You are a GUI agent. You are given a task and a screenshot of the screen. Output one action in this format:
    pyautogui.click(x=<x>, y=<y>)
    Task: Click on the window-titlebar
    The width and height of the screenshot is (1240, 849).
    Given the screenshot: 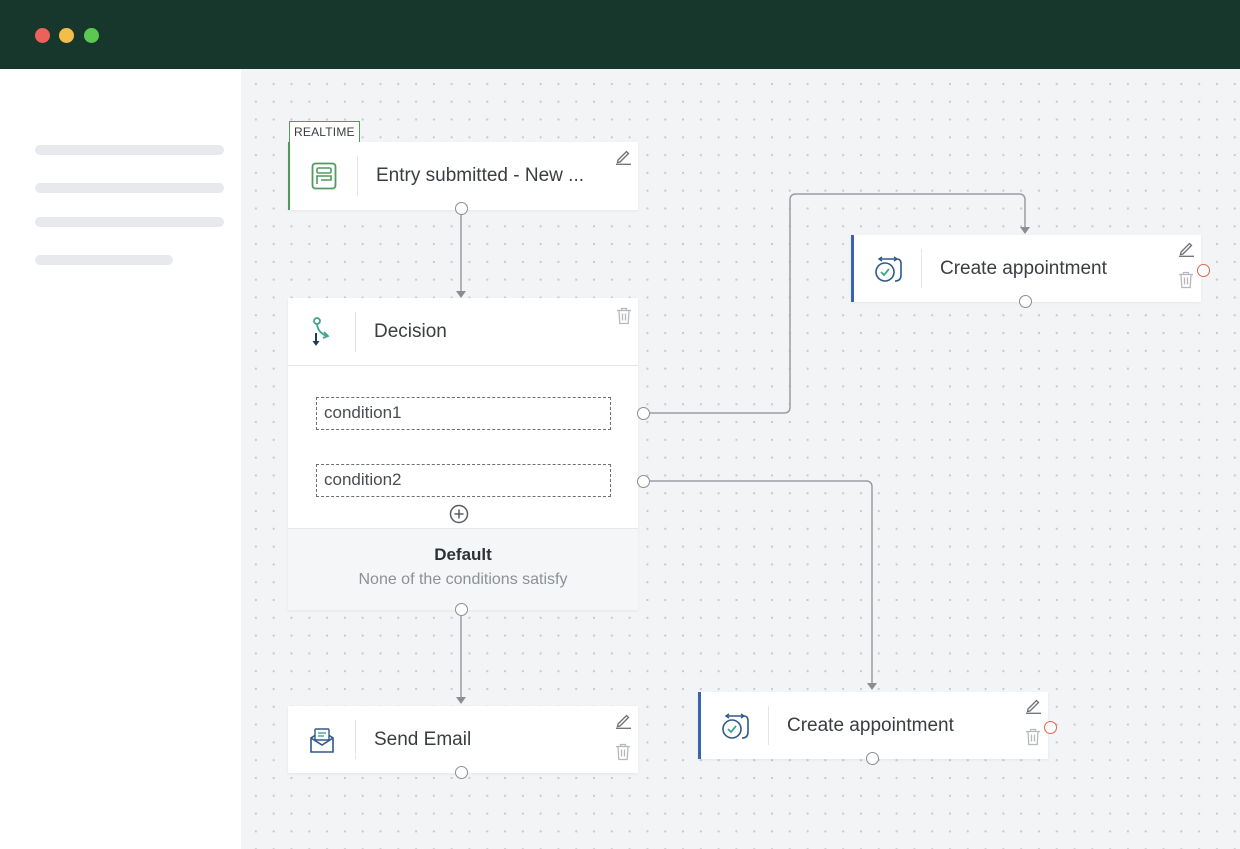 What is the action you would take?
    pyautogui.click(x=620, y=34)
    